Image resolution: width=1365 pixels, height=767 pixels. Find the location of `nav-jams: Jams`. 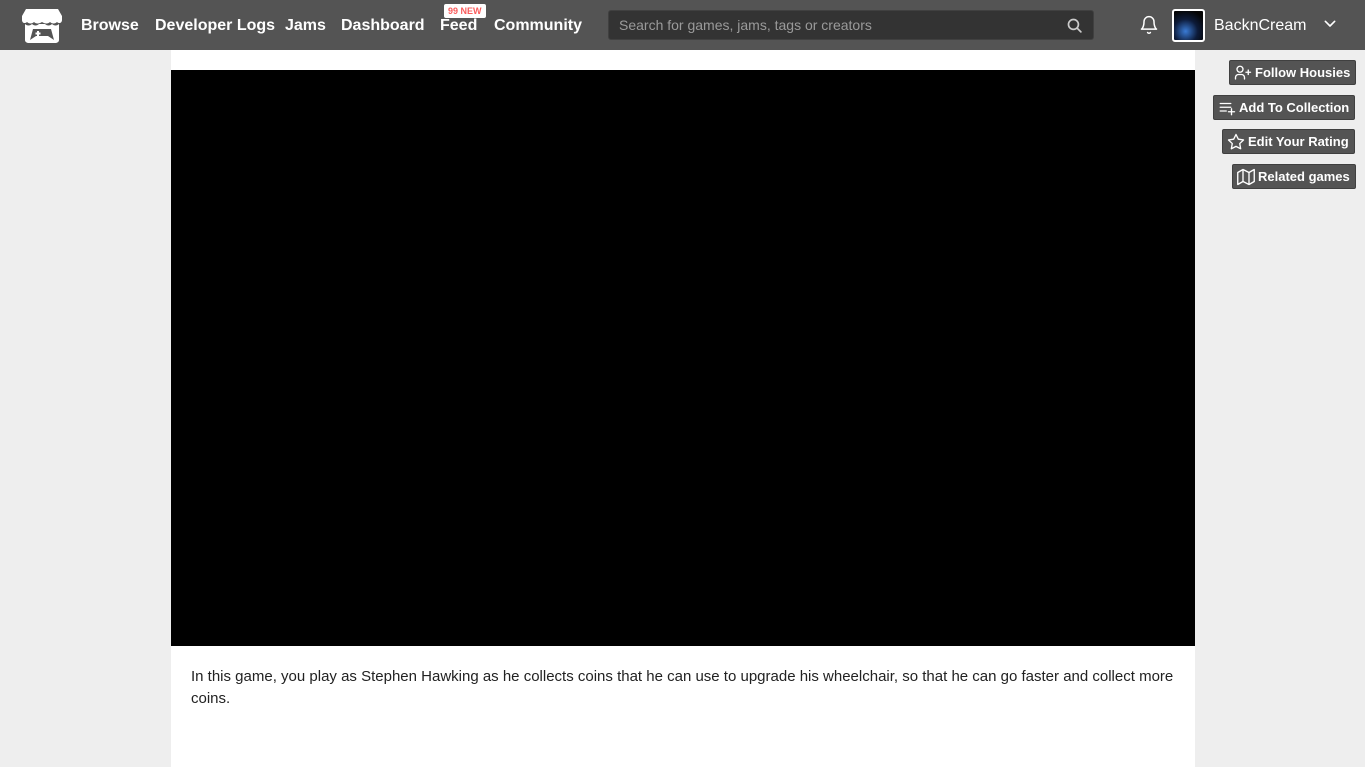

nav-jams: Jams is located at coordinates (305, 26).